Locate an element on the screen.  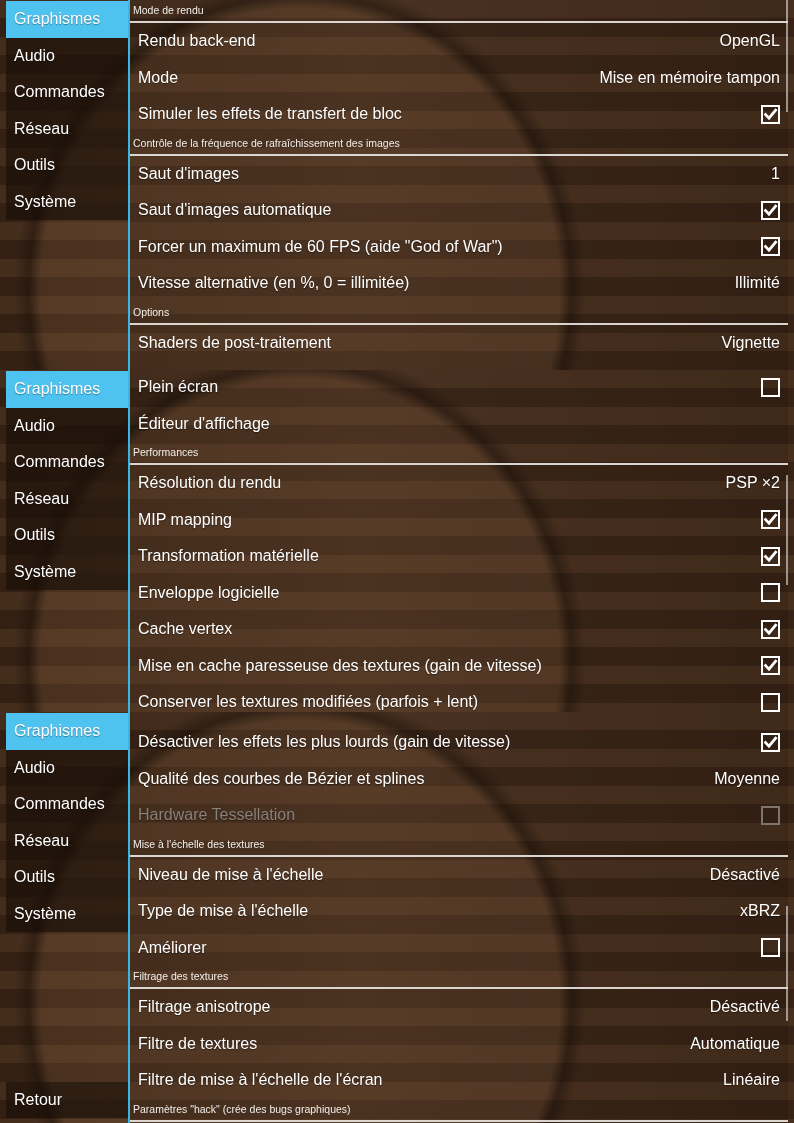
setting-label: Vitesse alternative (en %, 0 = illimitée) is located at coordinates (274, 283).